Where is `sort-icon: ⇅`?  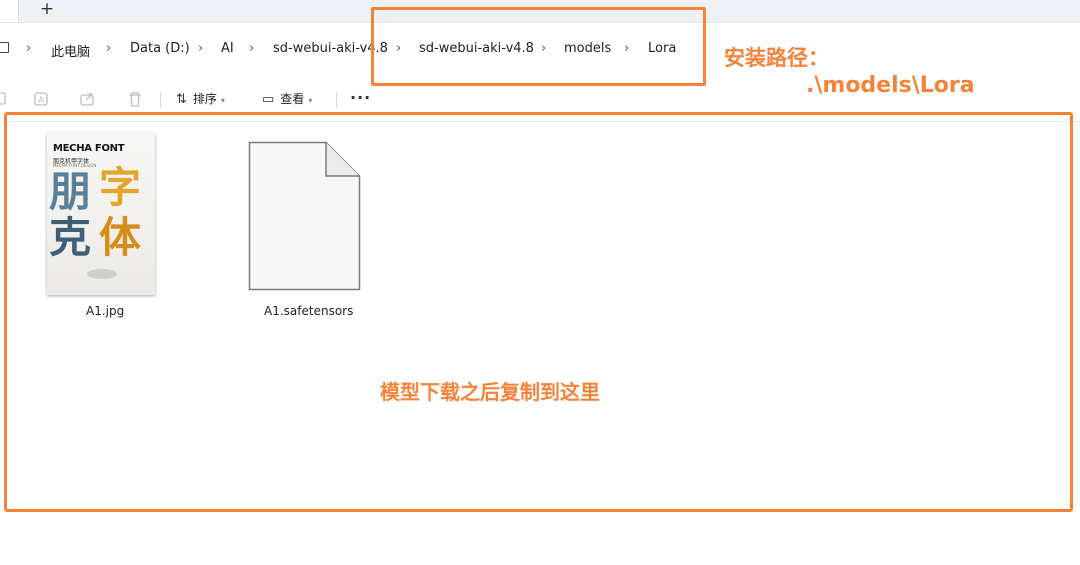 sort-icon: ⇅ is located at coordinates (181, 99).